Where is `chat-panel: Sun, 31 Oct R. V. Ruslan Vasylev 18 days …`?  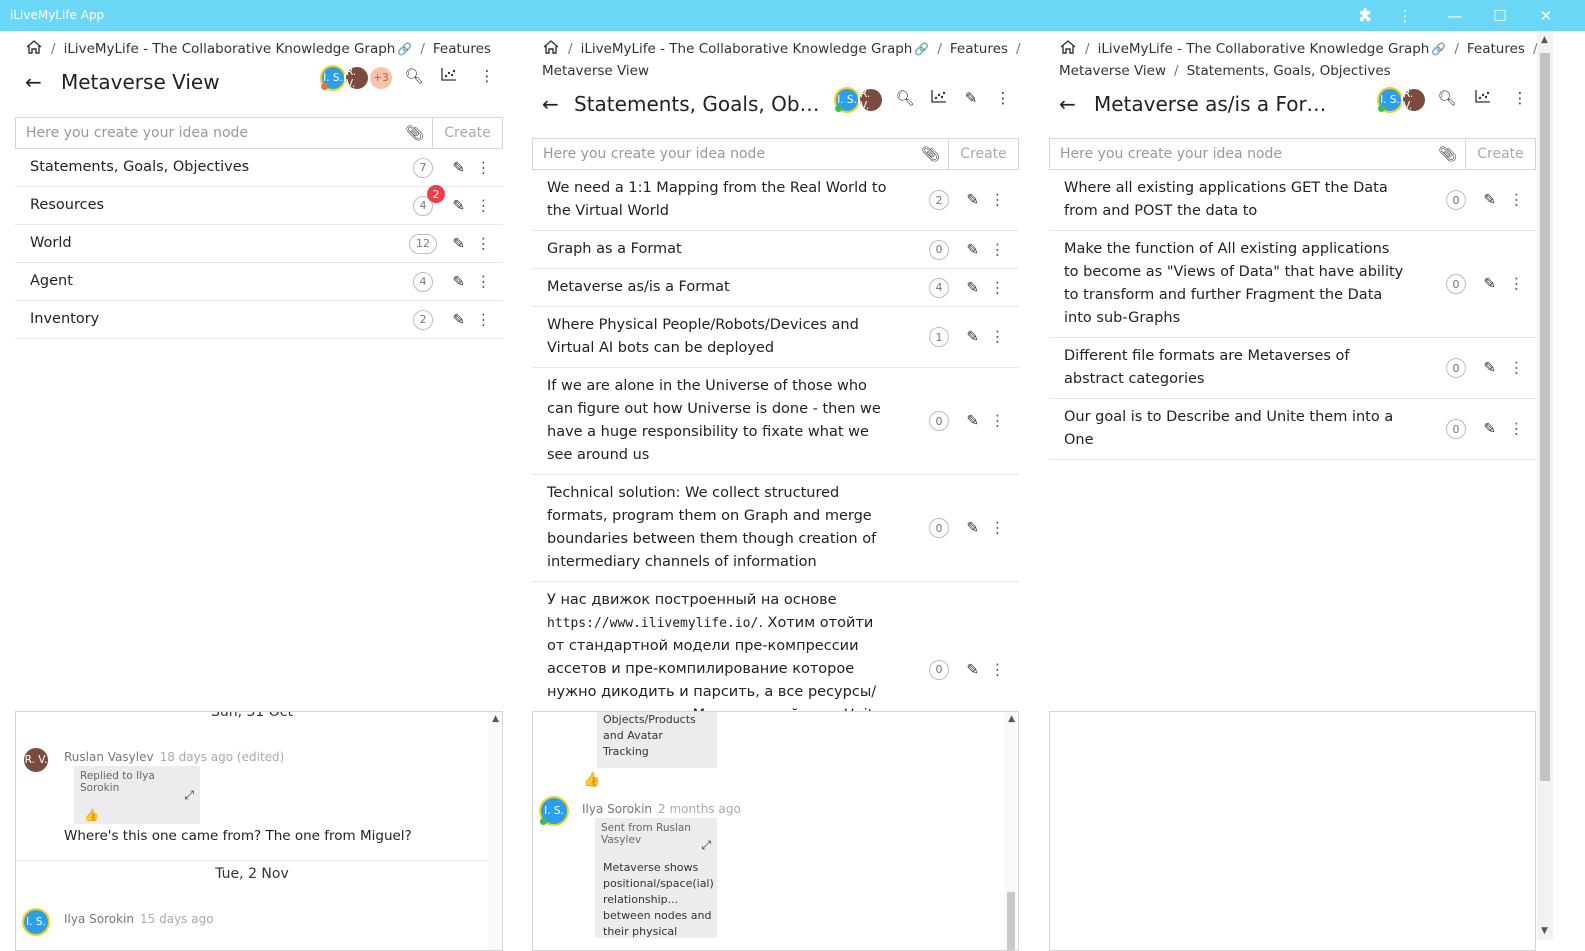
chat-panel: Sun, 31 Oct R. V. Ruslan Vasylev 18 days … is located at coordinates (259, 831).